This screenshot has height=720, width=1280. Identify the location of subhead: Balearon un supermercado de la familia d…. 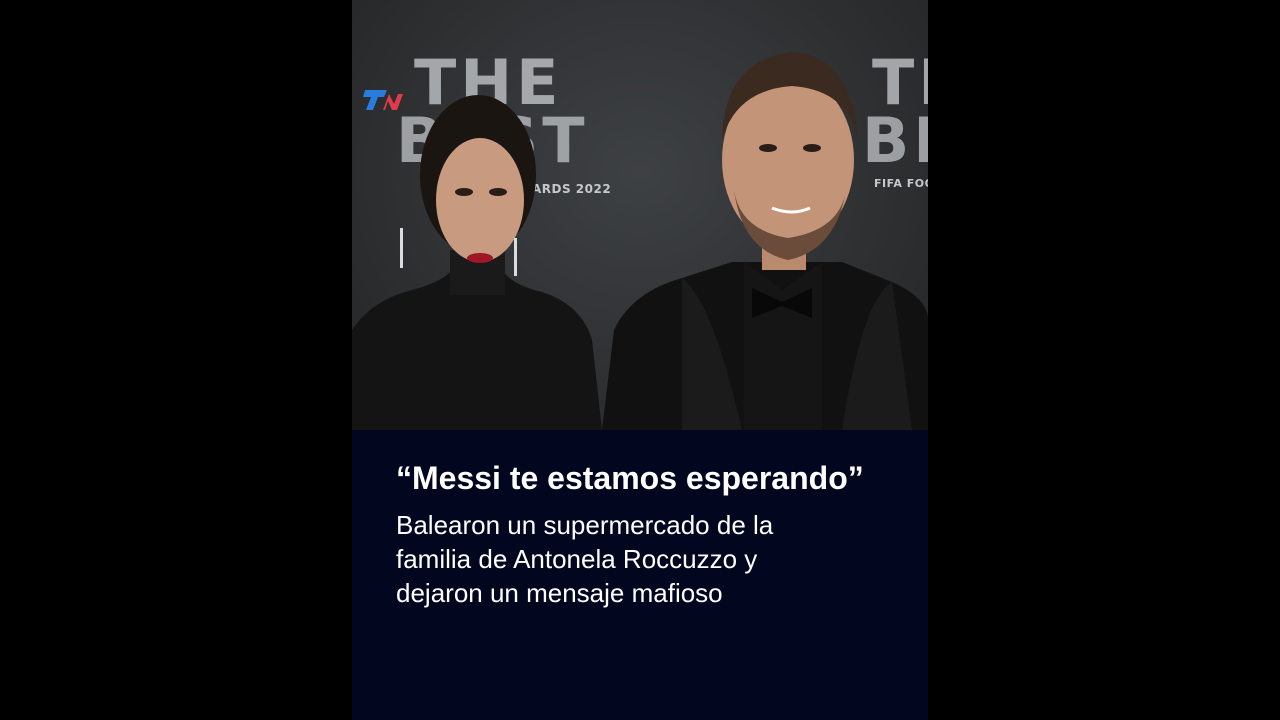
(646, 559).